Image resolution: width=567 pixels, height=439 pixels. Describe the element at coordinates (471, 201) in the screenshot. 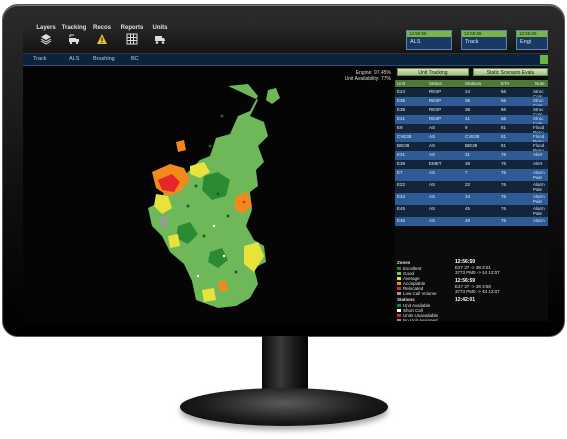

I see `table-row: E34AS3476Alarm Pale (LA)` at that location.